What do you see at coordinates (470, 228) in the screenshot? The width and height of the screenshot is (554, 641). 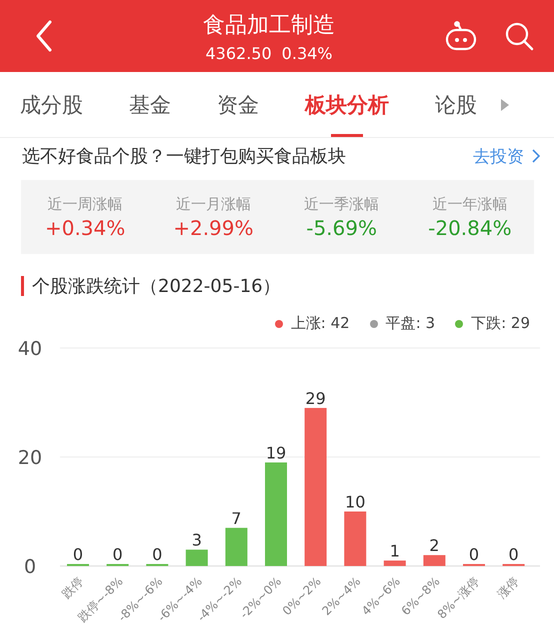 I see `stat-value: -20.84%` at bounding box center [470, 228].